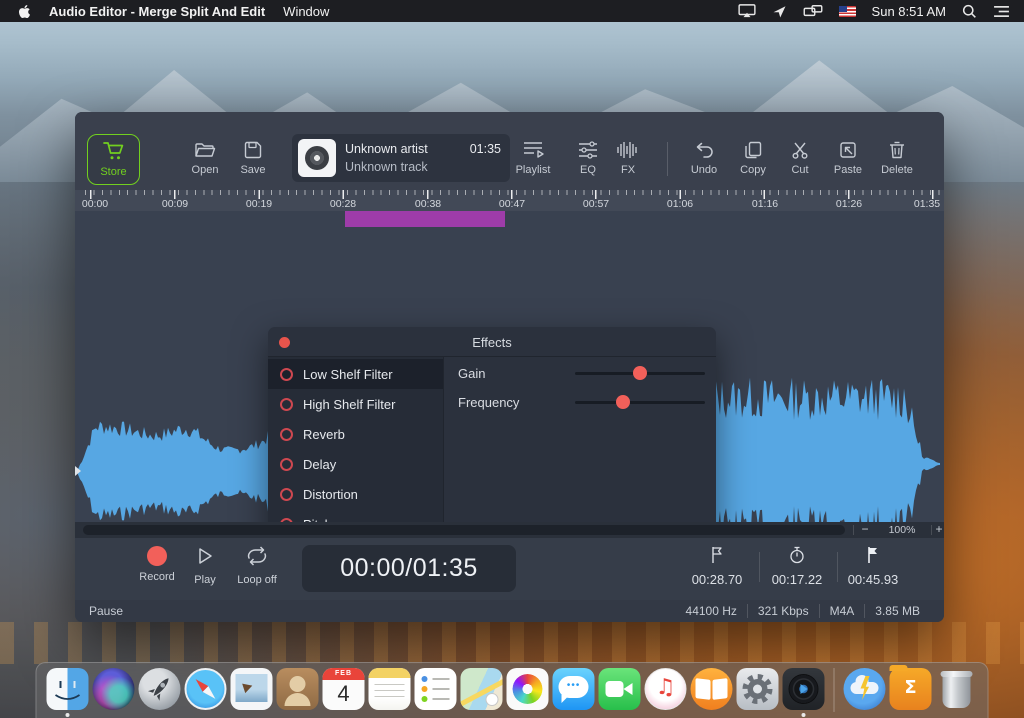  I want to click on input-language-flag-icon, so click(847, 11).